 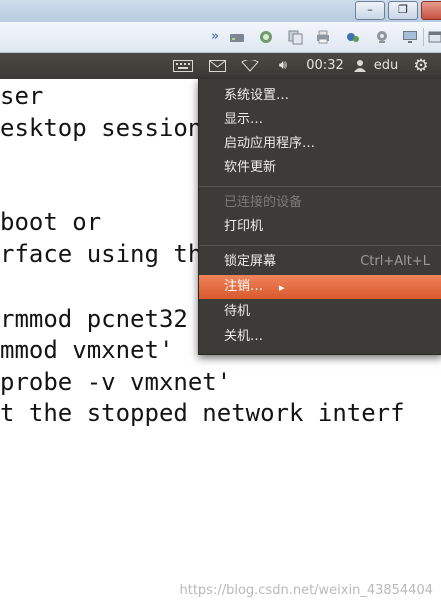 What do you see at coordinates (237, 311) in the screenshot?
I see `menu-item-label: 待机` at bounding box center [237, 311].